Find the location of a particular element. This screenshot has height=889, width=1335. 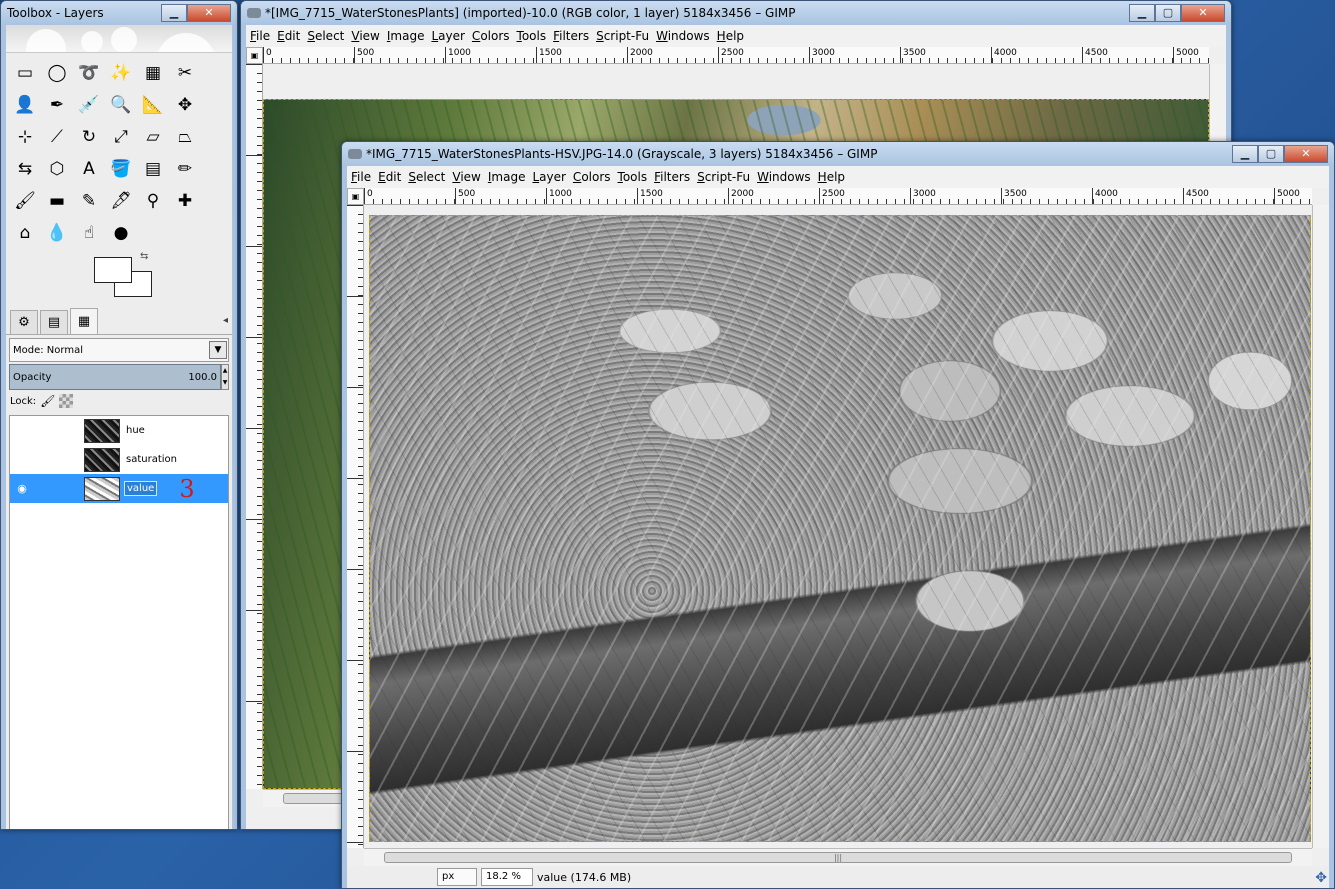

heal-icon: ✚ is located at coordinates (185, 201).